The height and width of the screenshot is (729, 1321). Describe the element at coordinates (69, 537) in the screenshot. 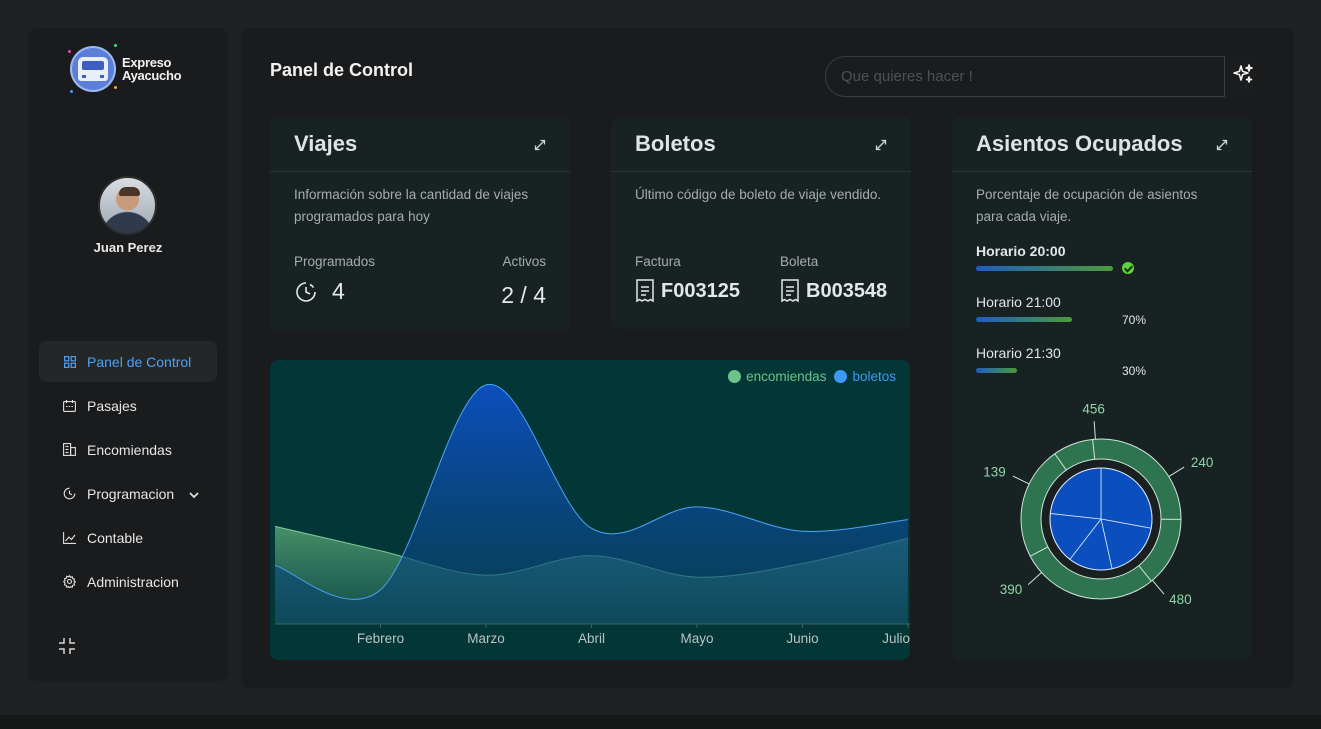

I see `line-chart-icon` at that location.